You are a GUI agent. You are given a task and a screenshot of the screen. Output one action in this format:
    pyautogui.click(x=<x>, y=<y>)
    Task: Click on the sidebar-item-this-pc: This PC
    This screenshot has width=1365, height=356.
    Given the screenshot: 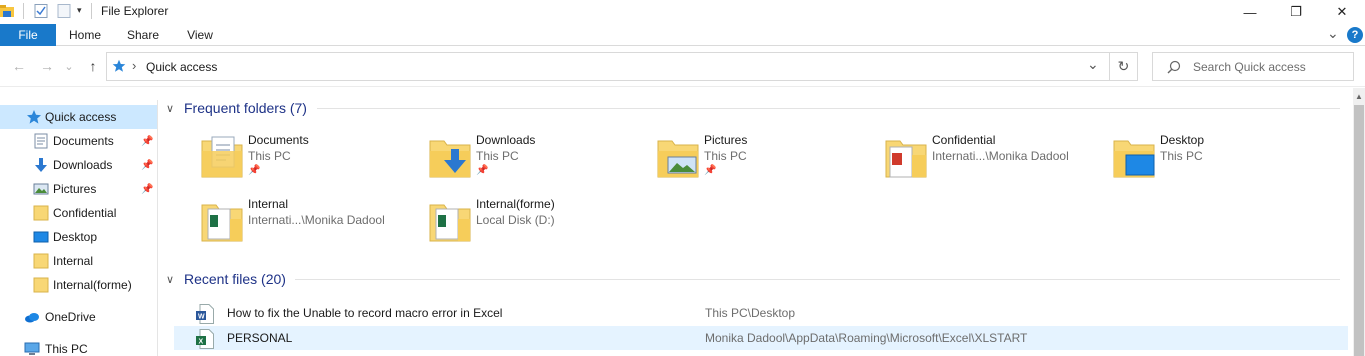 What is the action you would take?
    pyautogui.click(x=78, y=346)
    